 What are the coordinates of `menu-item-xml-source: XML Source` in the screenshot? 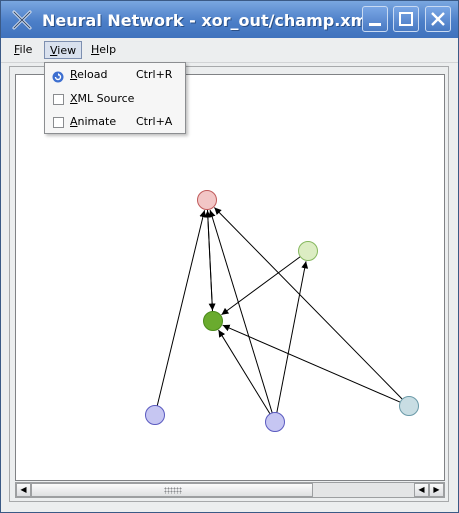 It's located at (115, 99).